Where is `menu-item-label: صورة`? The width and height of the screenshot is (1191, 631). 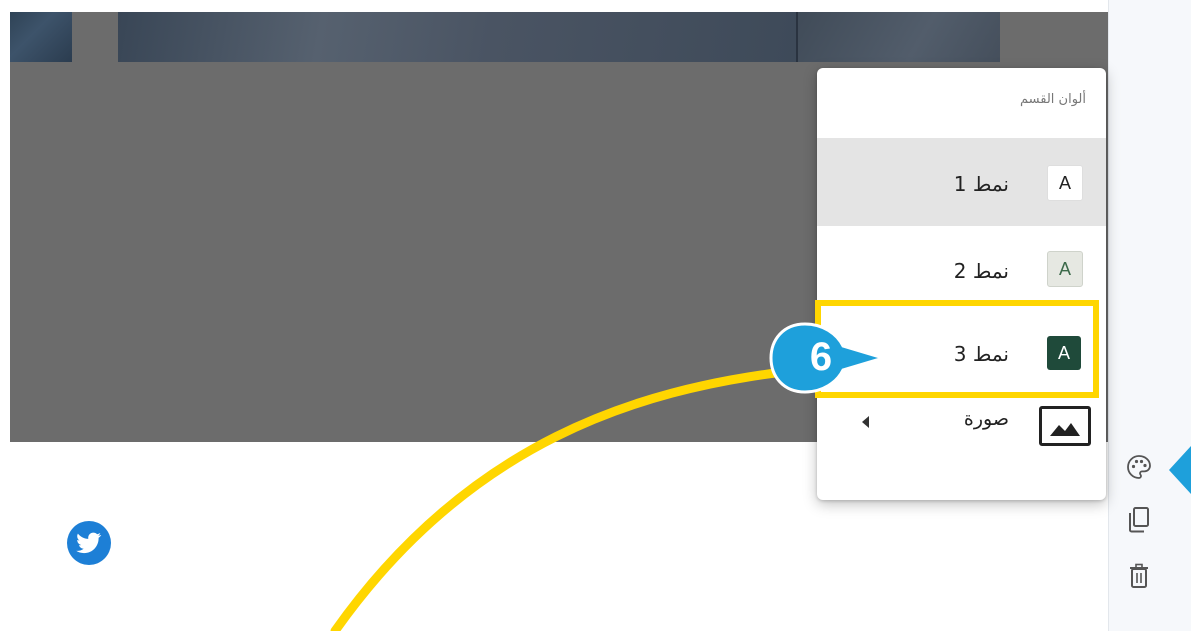
menu-item-label: صورة is located at coordinates (986, 419).